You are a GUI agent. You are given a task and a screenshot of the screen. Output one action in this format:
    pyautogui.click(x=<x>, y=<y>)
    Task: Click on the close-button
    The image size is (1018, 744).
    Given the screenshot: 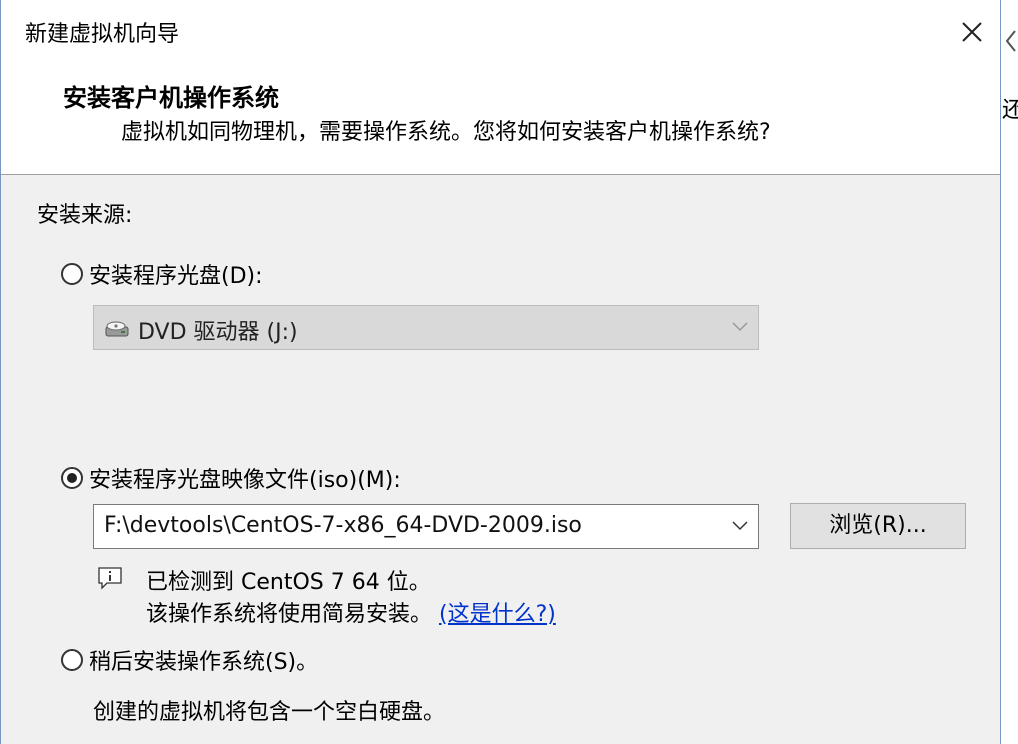 What is the action you would take?
    pyautogui.click(x=972, y=32)
    